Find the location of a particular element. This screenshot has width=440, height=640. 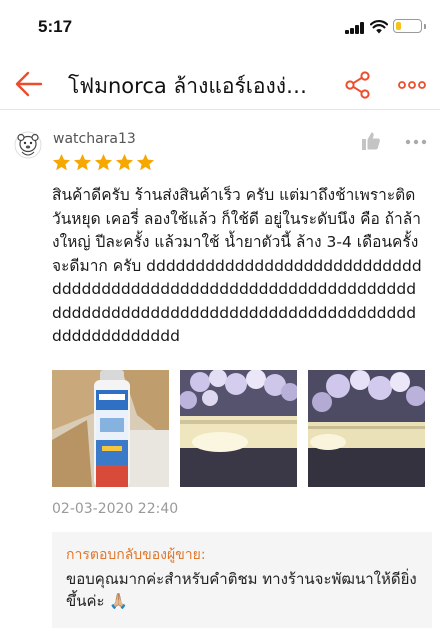

thumbs-up-icon is located at coordinates (371, 141).